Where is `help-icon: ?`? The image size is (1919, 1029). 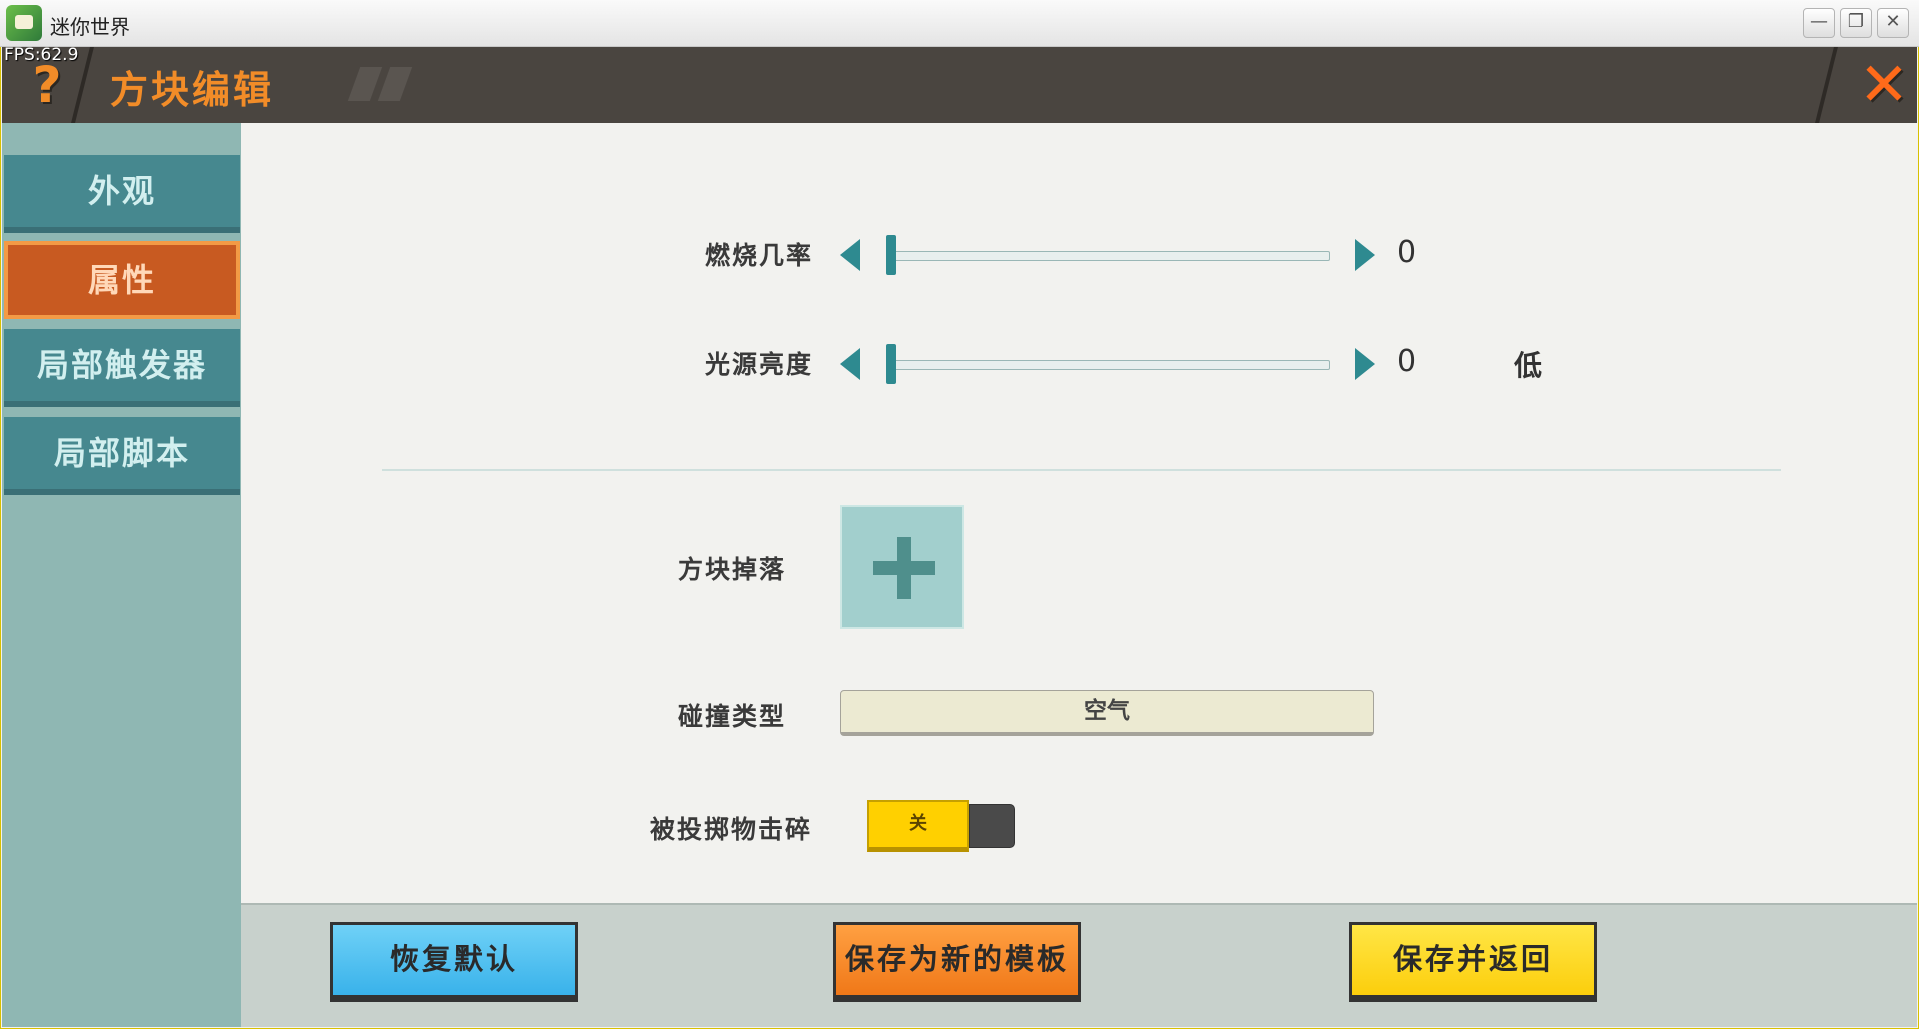 help-icon: ? is located at coordinates (47, 85).